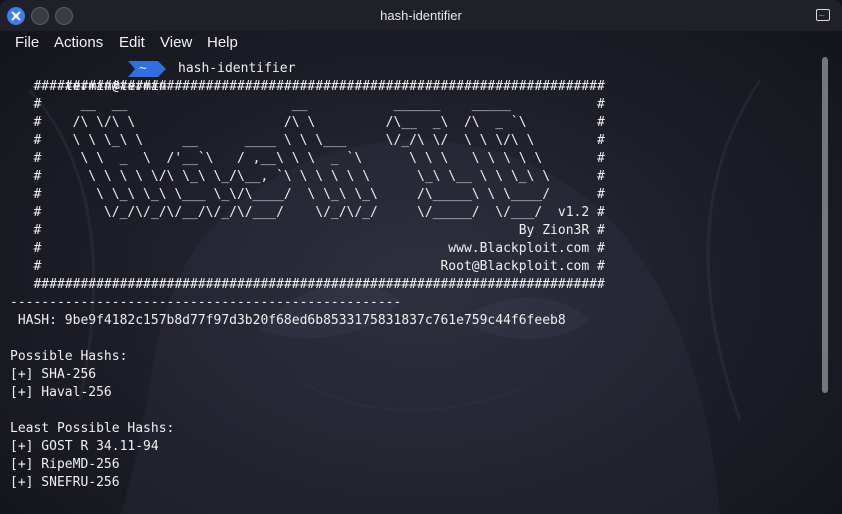  I want to click on prompt-arrow-icon, so click(147, 69).